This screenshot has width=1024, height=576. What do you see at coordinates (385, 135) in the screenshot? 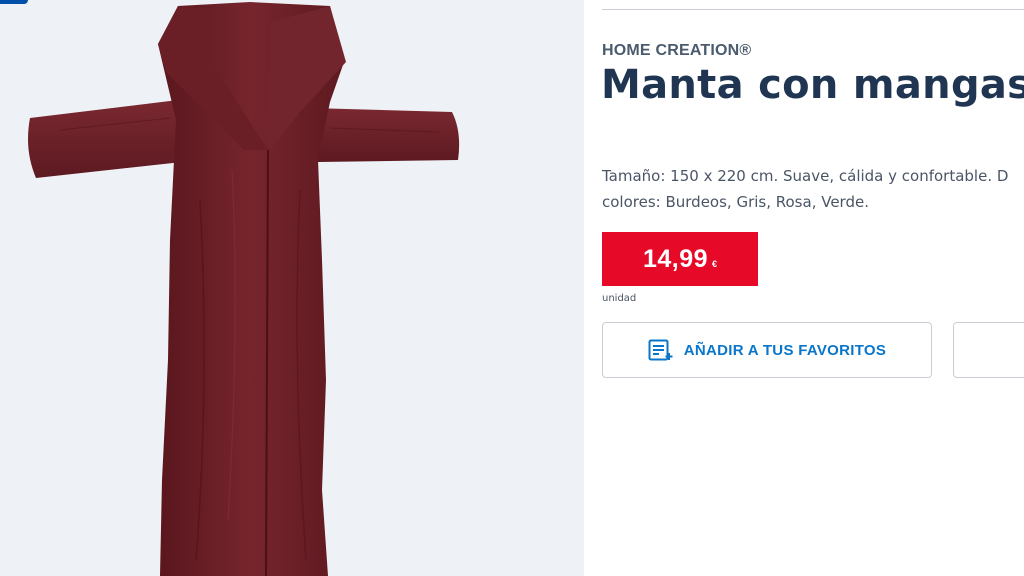
I see `right-sleeve` at bounding box center [385, 135].